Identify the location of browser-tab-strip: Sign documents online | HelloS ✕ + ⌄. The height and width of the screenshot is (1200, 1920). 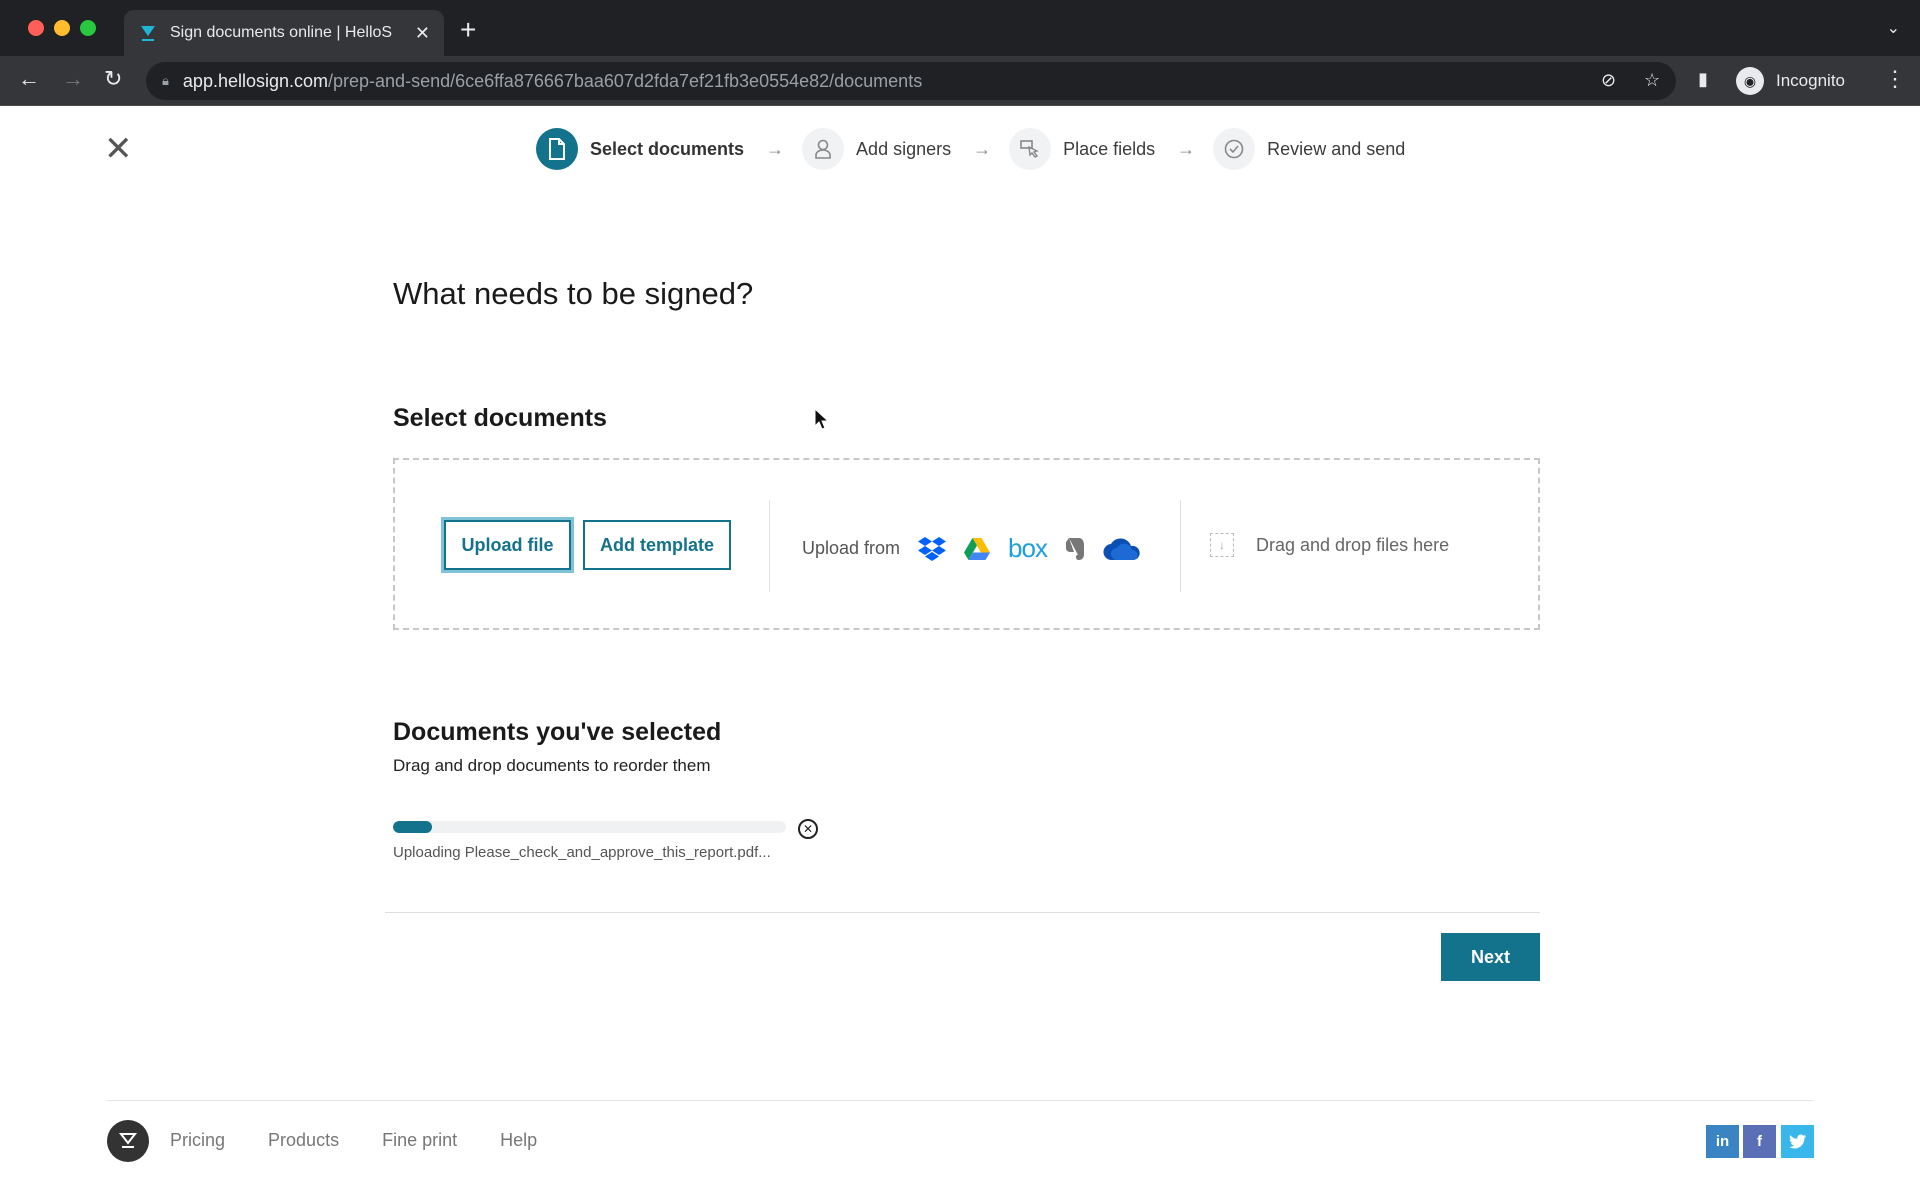
(960, 28).